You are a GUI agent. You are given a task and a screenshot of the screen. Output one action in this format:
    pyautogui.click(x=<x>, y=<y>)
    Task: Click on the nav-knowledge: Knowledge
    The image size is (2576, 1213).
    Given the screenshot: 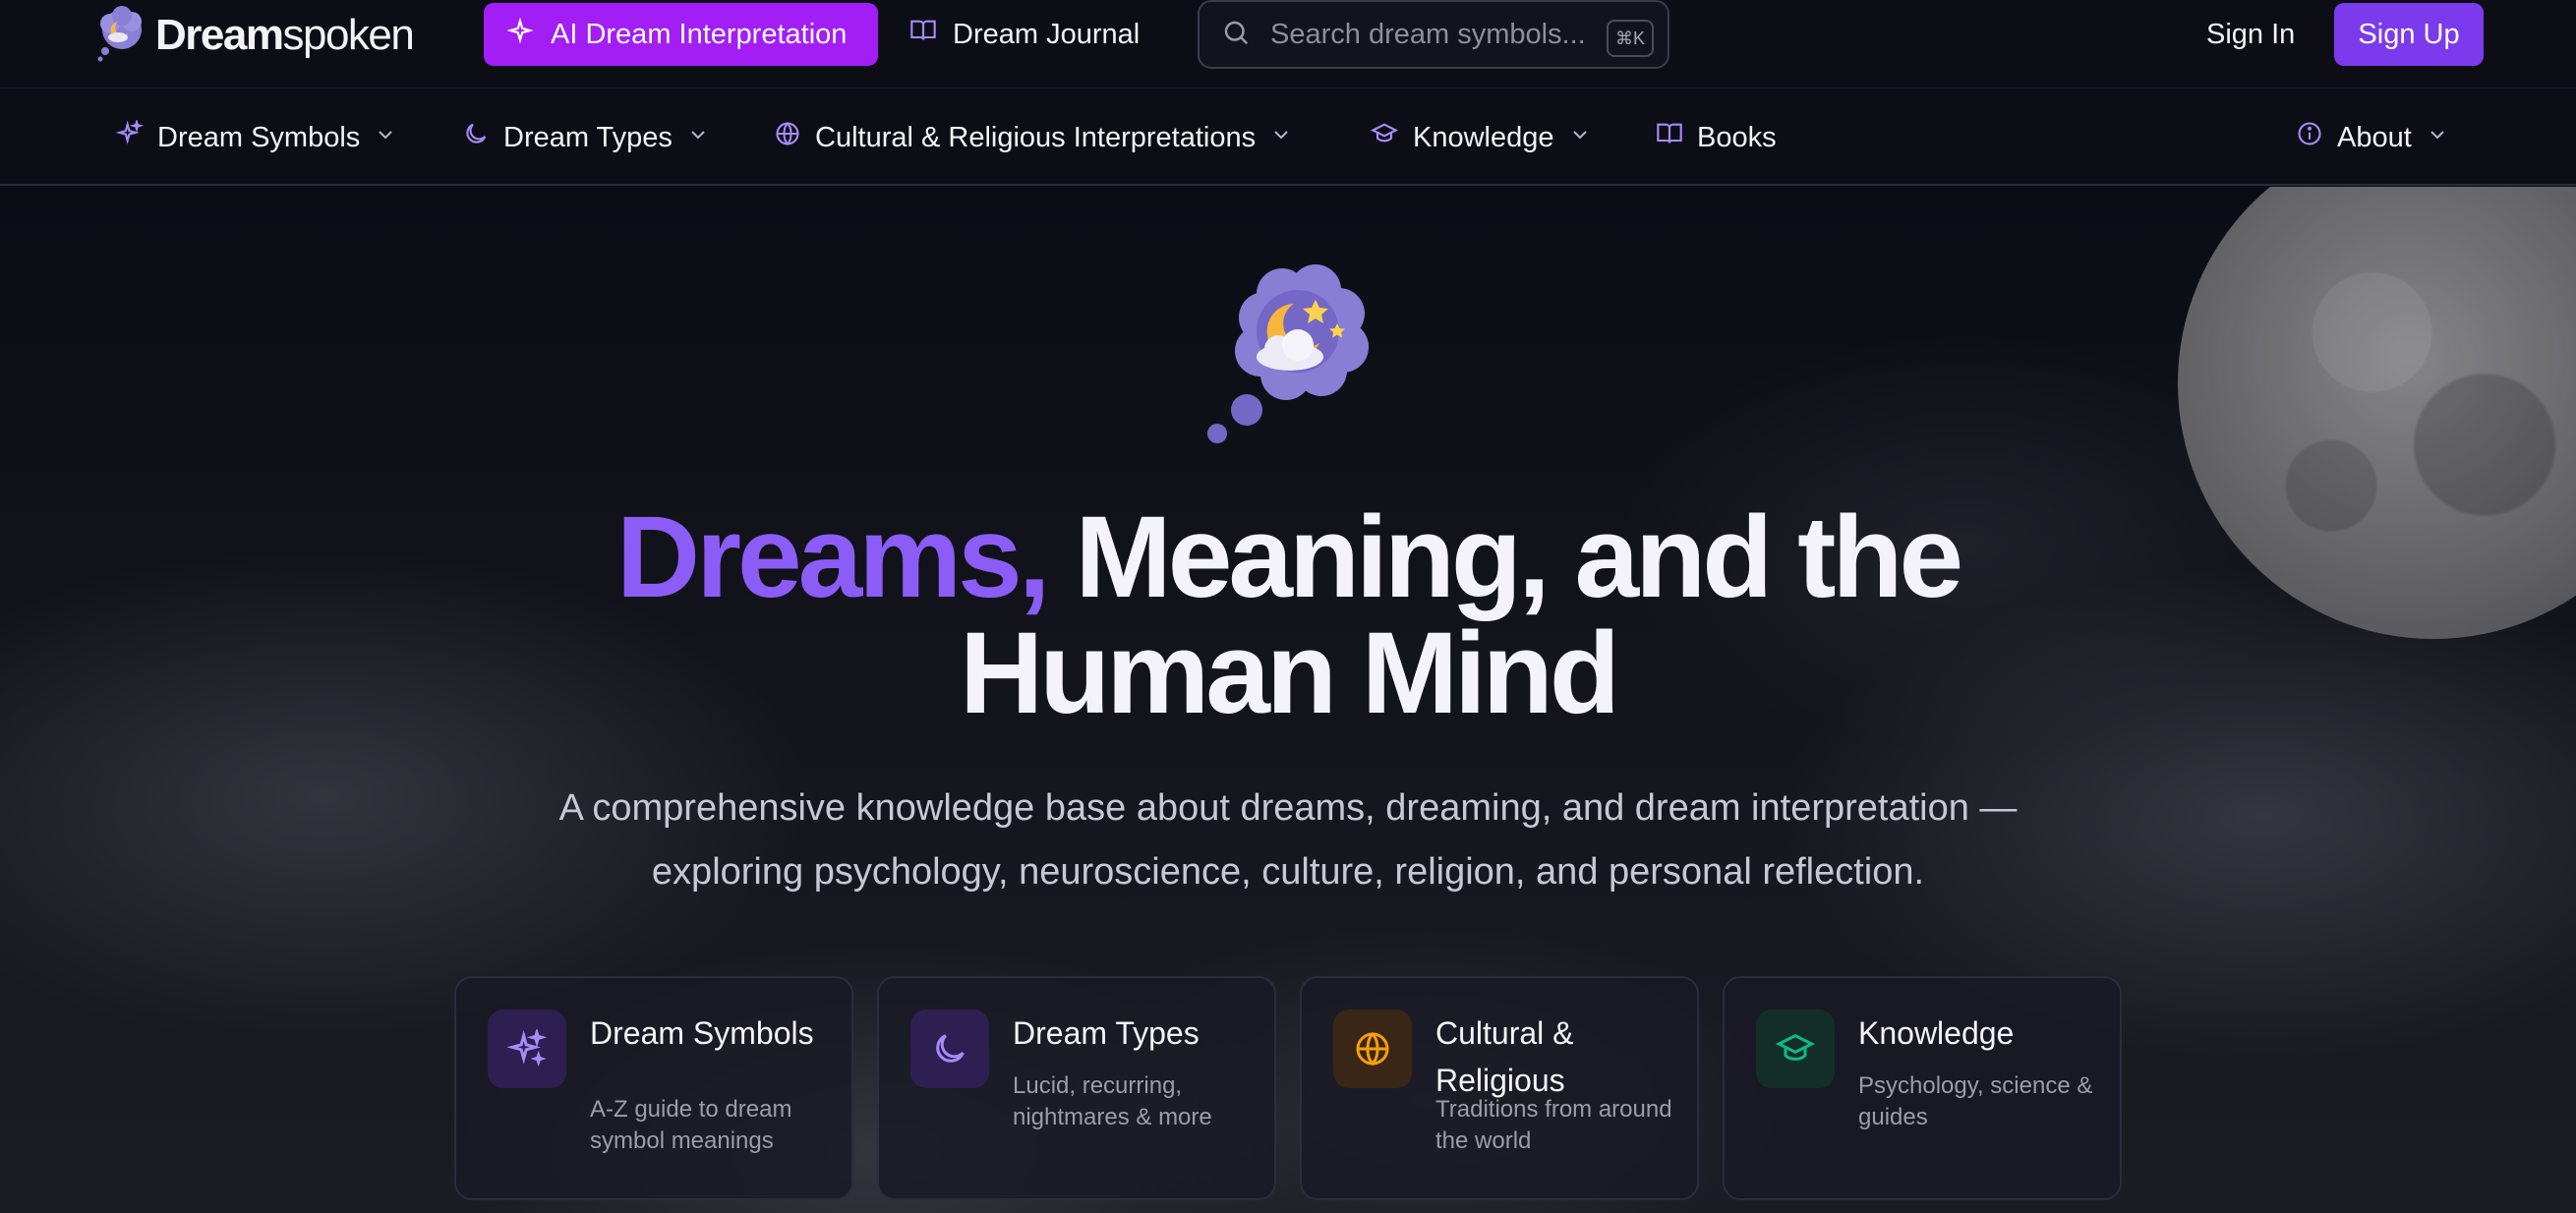 What is the action you would take?
    pyautogui.click(x=1481, y=137)
    